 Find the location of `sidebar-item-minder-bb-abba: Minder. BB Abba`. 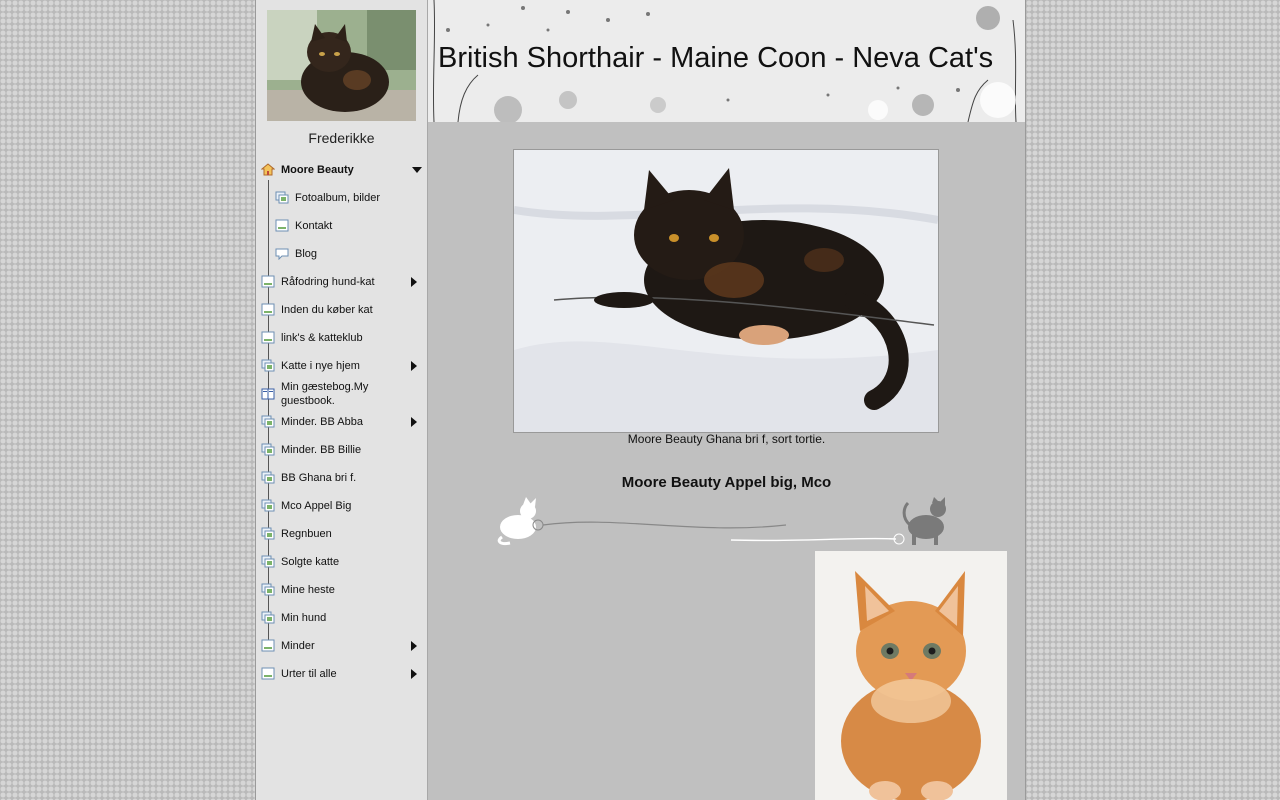

sidebar-item-minder-bb-abba: Minder. BB Abba is located at coordinates (341, 422).